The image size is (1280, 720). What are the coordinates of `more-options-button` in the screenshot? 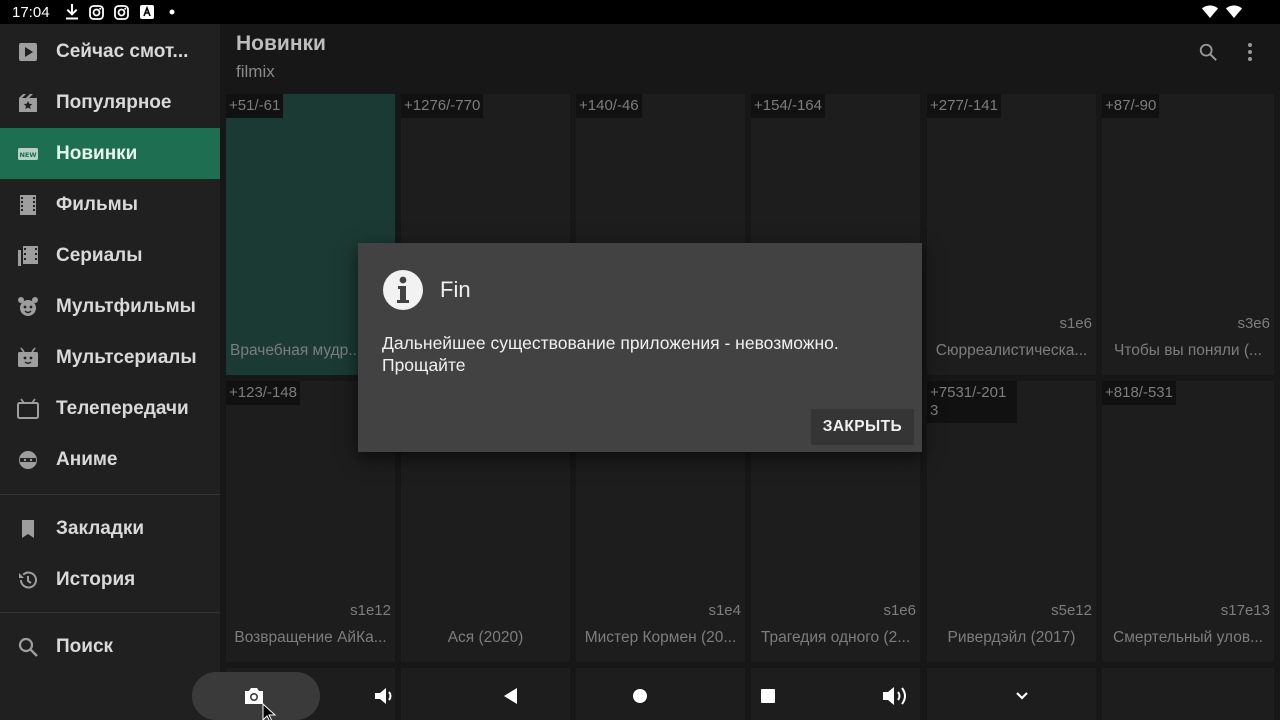 It's located at (1250, 52).